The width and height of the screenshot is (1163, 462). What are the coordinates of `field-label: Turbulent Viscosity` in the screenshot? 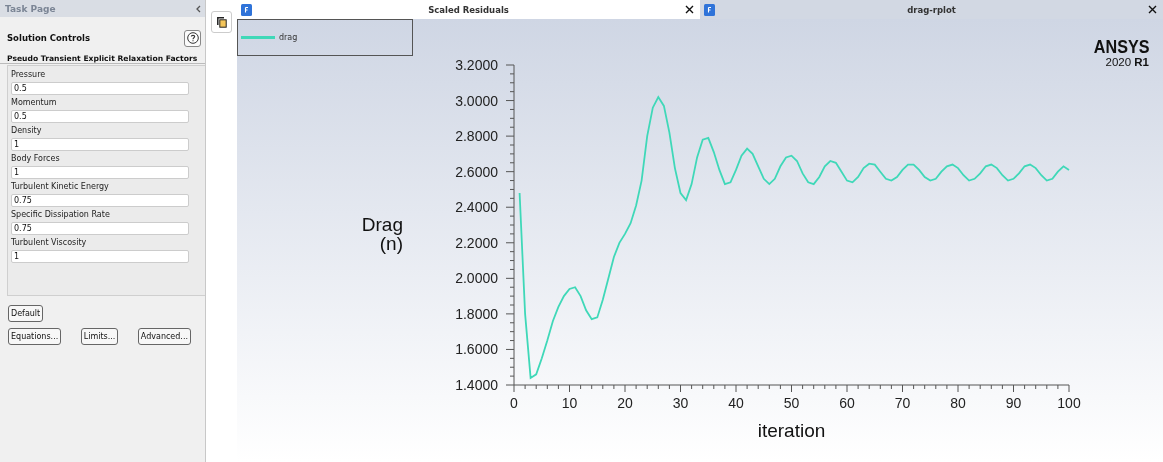 It's located at (49, 243).